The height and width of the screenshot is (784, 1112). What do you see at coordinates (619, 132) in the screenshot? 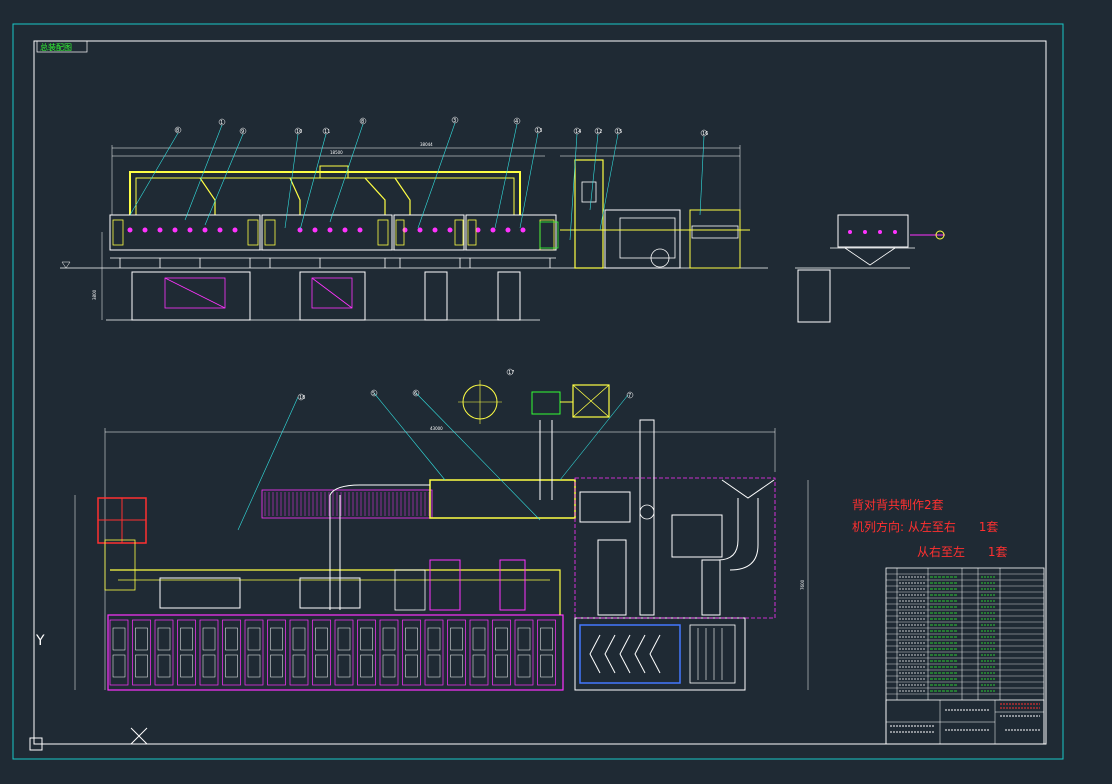
I see `balloon-label: 15` at bounding box center [619, 132].